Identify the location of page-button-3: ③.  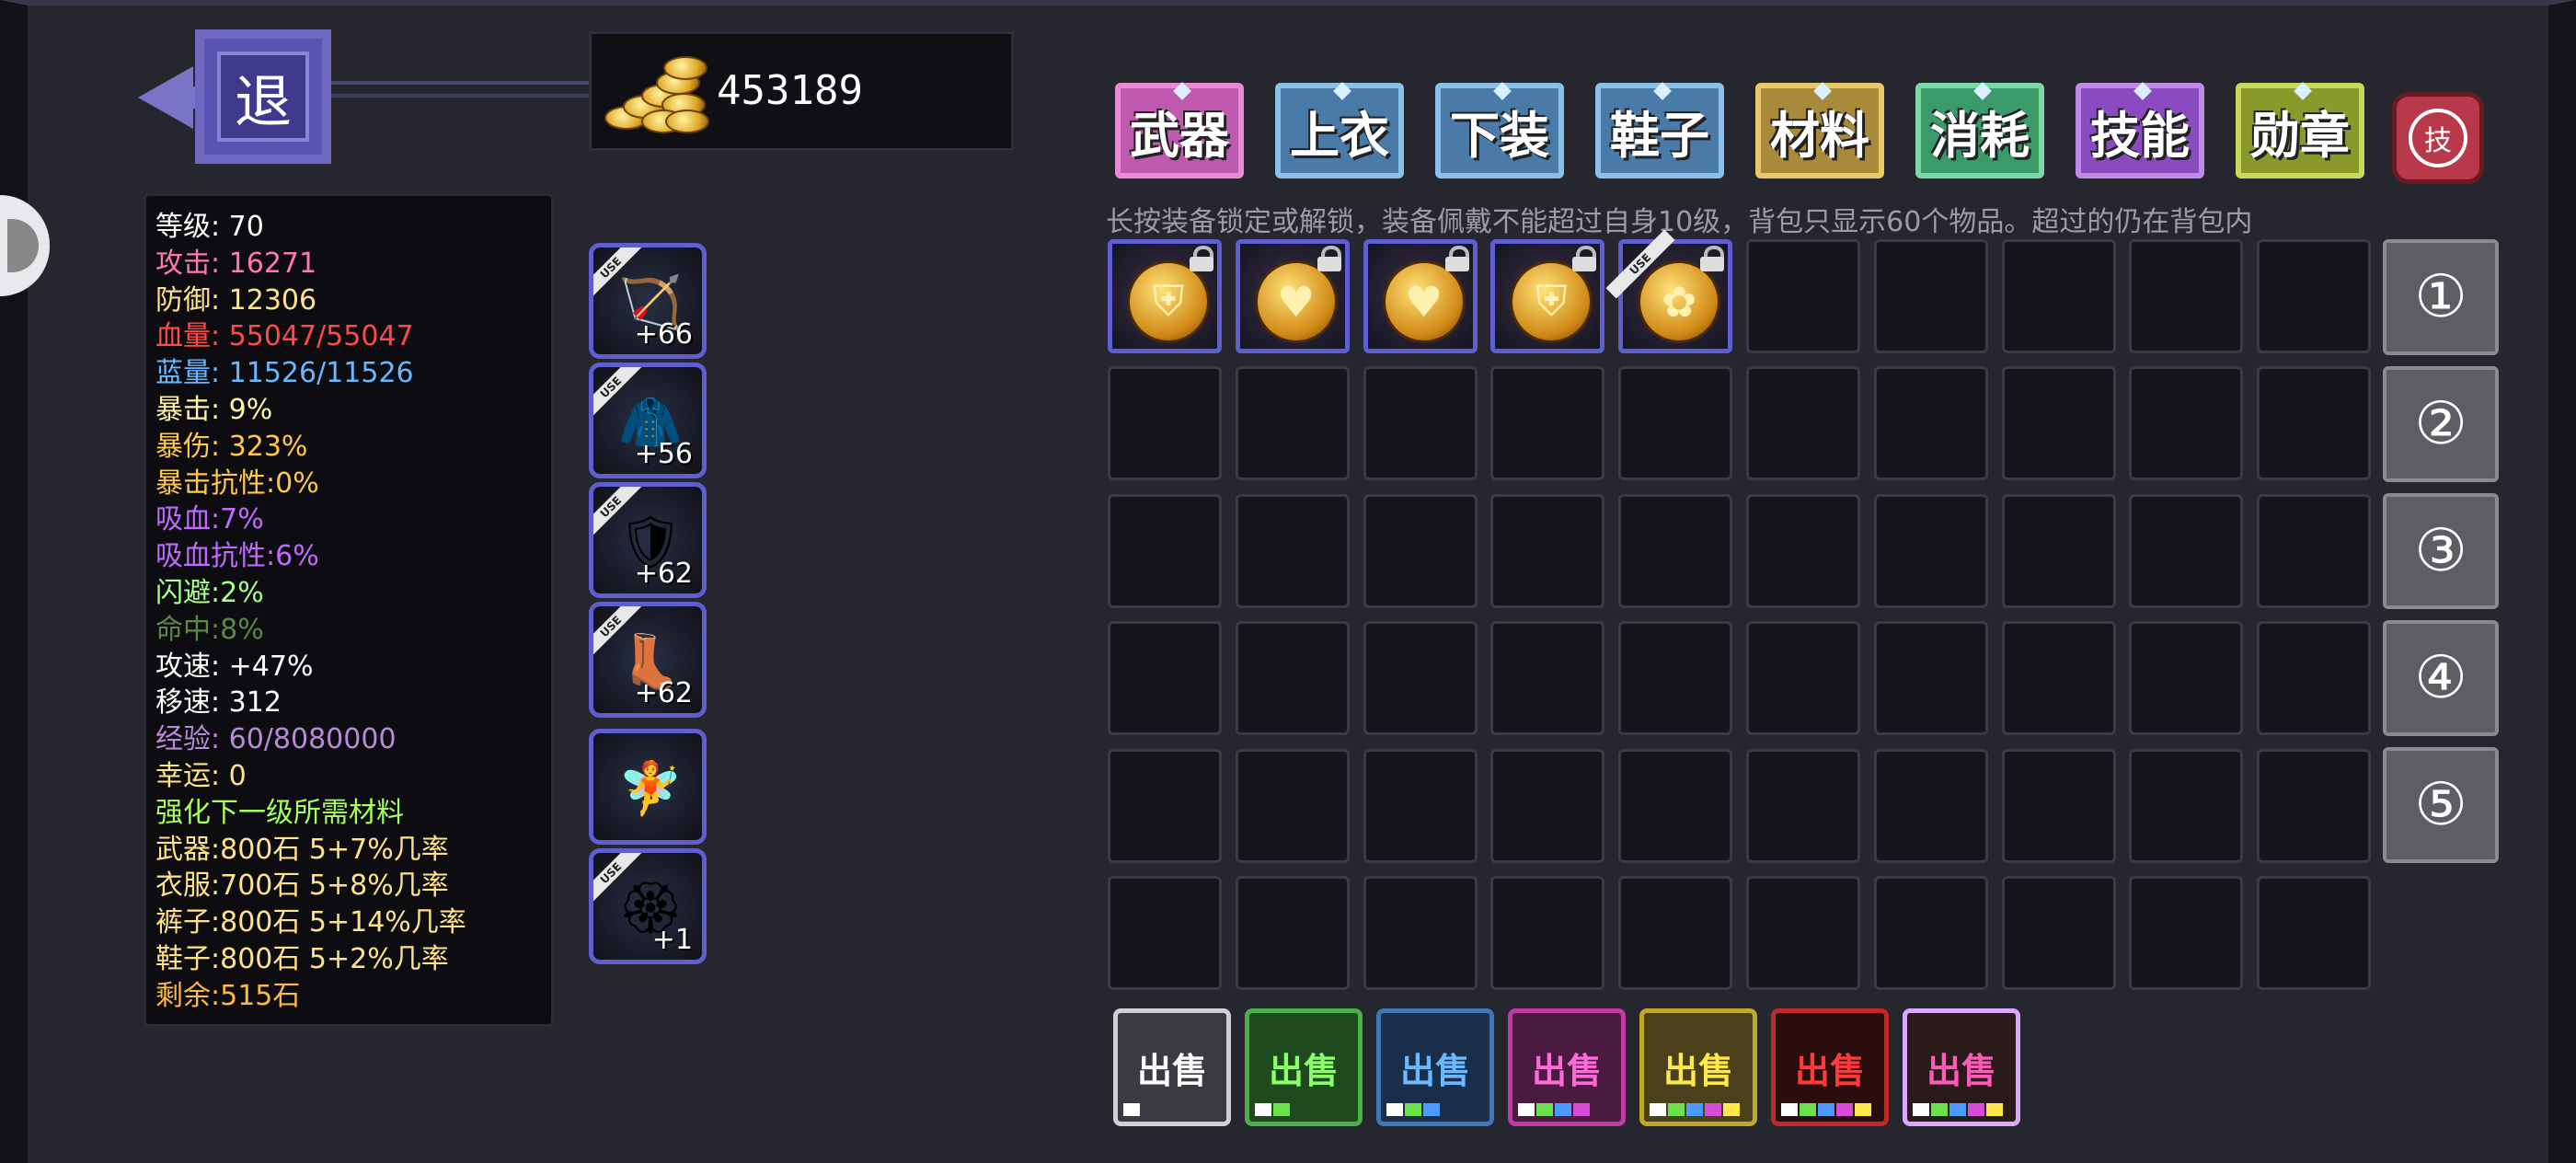
(2441, 551).